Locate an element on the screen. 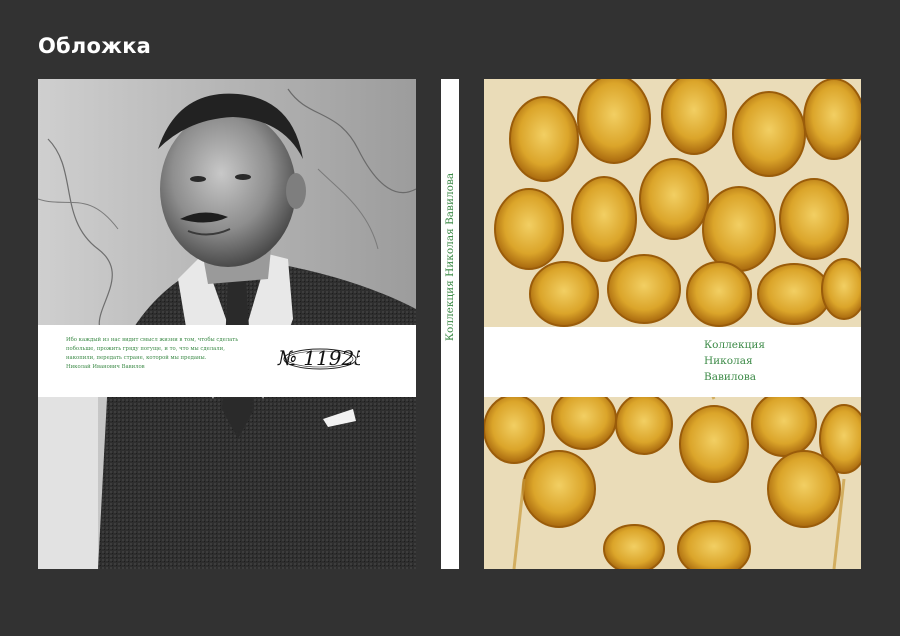  quote-author: Николай Иванович Вавилов is located at coordinates (105, 367).